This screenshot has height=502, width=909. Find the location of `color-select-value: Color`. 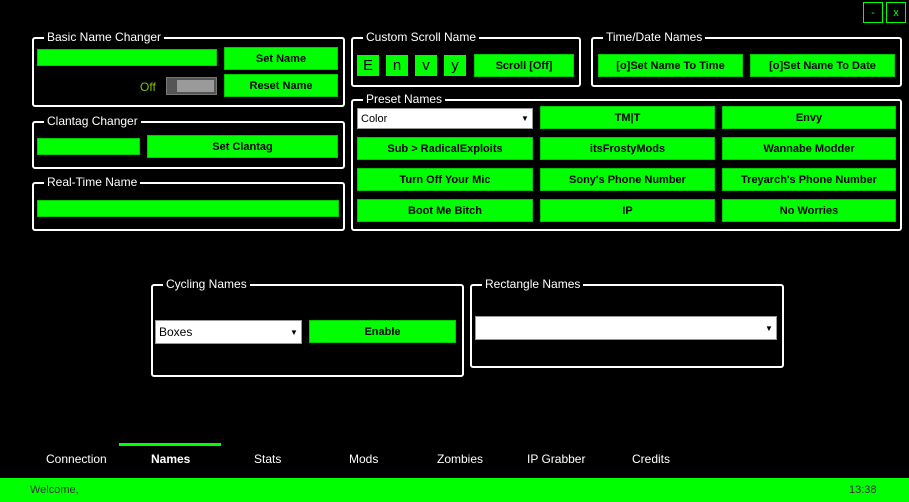

color-select-value: Color is located at coordinates (374, 118).